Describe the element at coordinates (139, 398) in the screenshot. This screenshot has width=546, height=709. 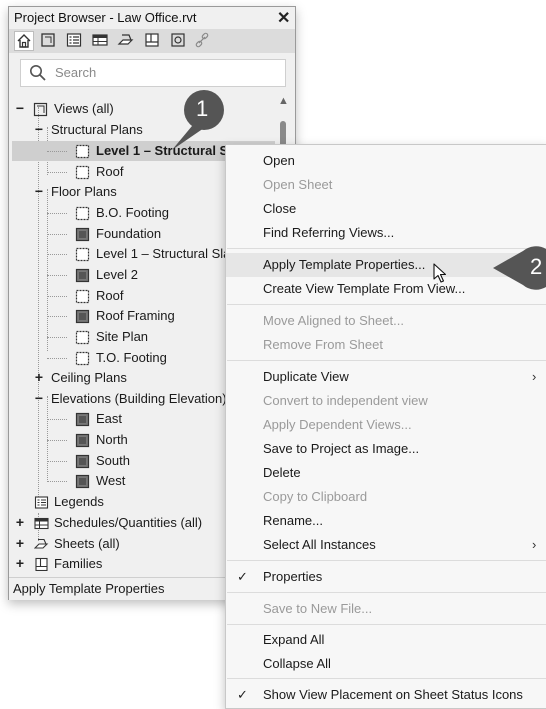
I see `tree-label: Elevations (Building Elevation)` at that location.